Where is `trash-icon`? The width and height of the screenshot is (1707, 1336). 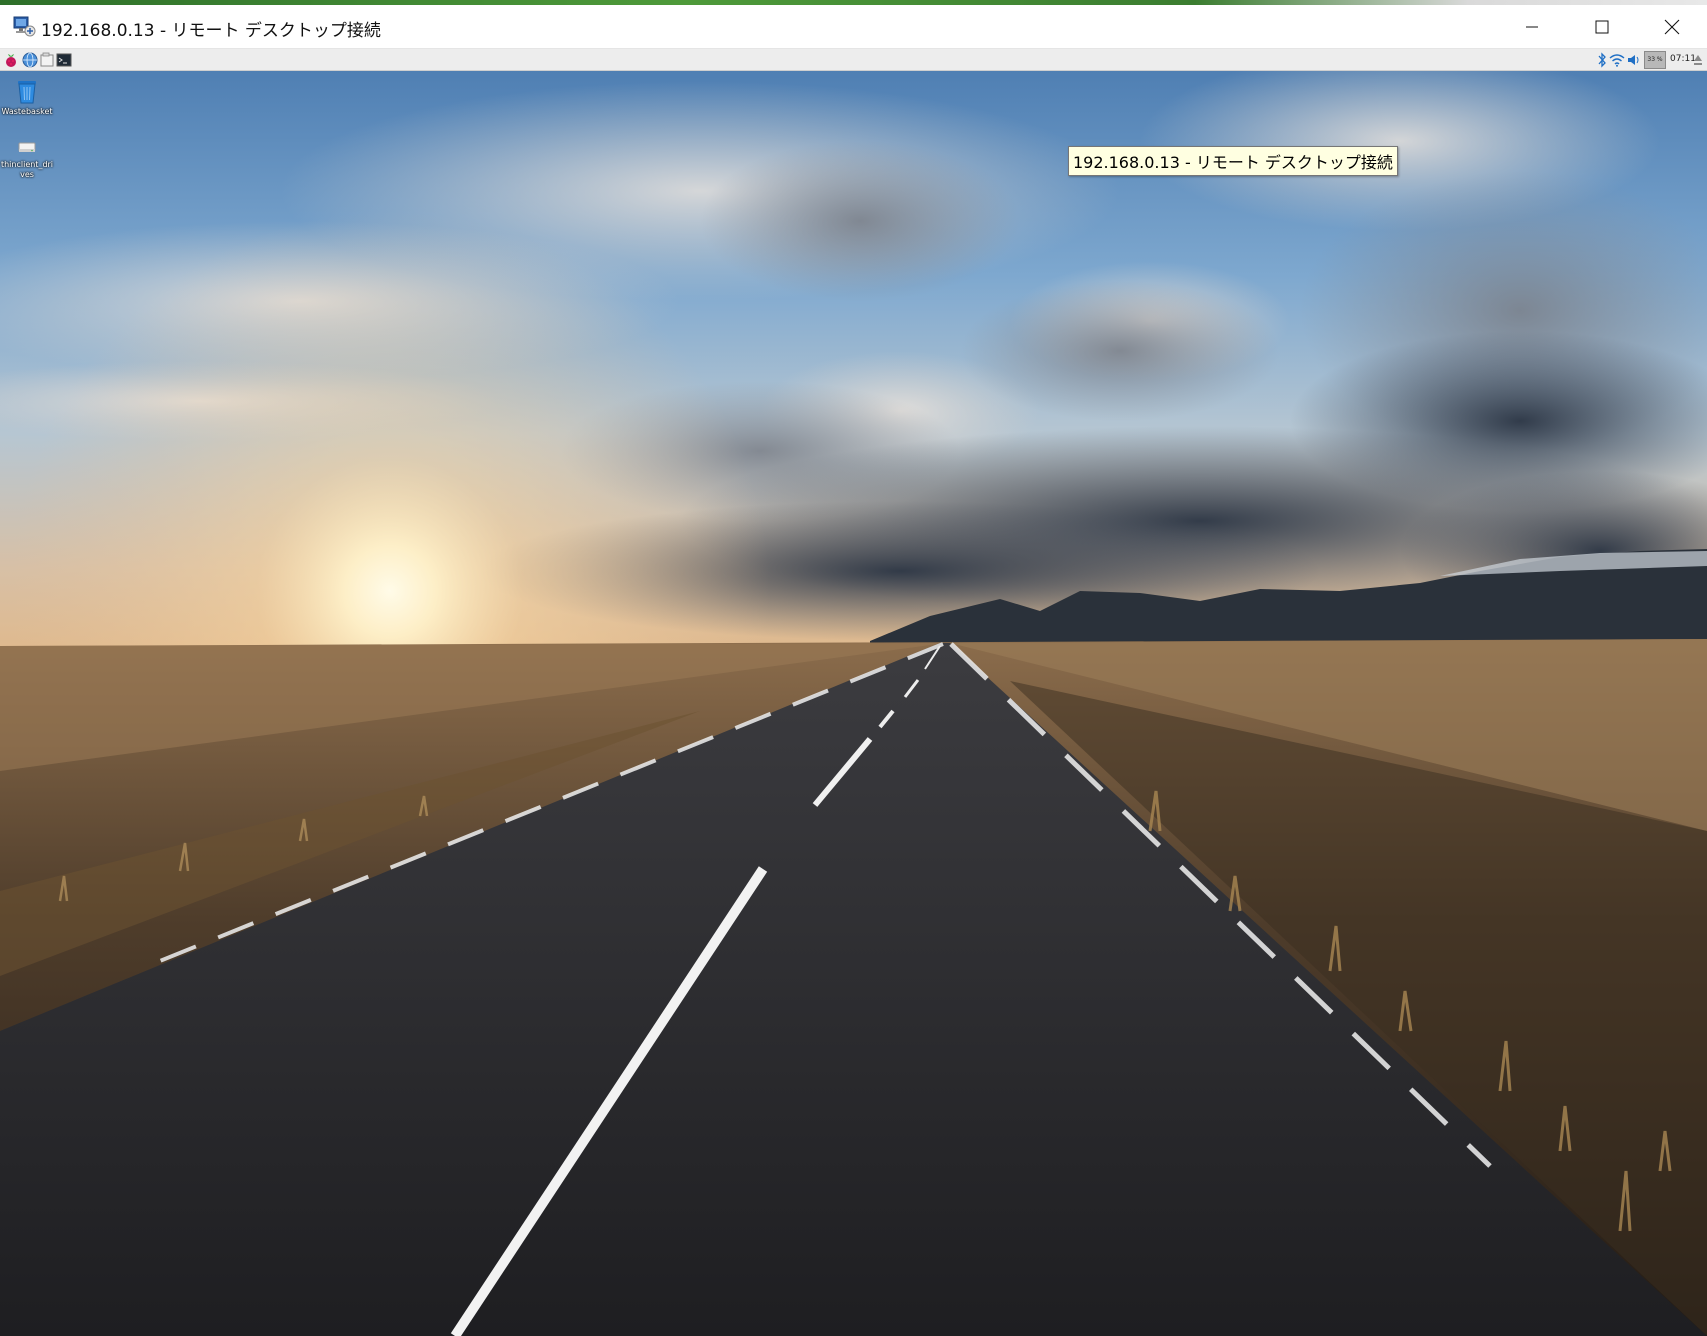
trash-icon is located at coordinates (27, 92).